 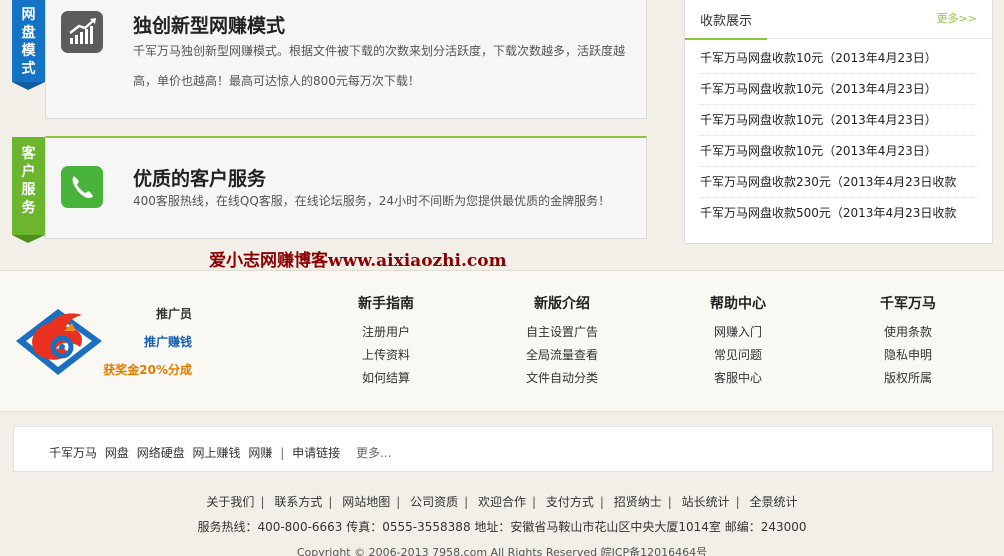 What do you see at coordinates (570, 502) in the screenshot?
I see `bottom-link-payment: 支付方式` at bounding box center [570, 502].